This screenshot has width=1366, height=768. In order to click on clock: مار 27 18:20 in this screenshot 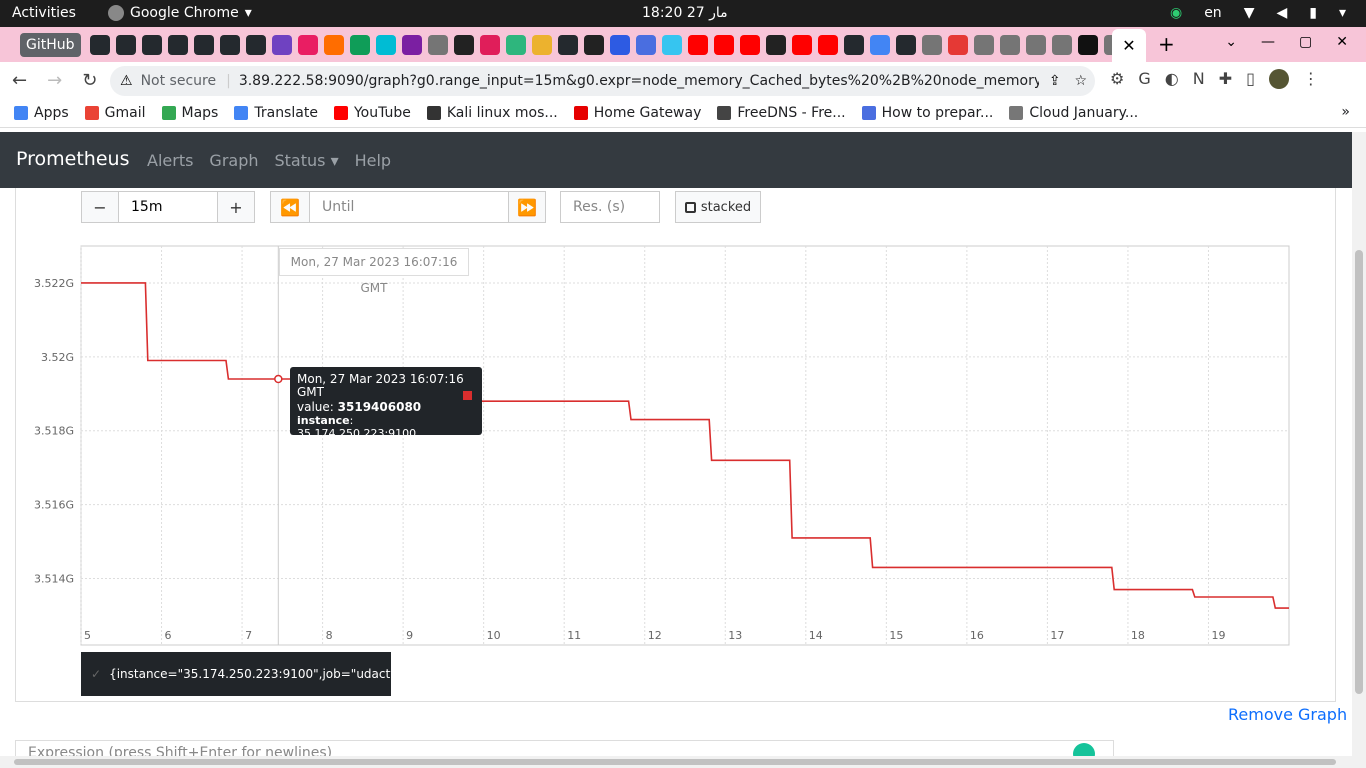, I will do `click(685, 13)`.